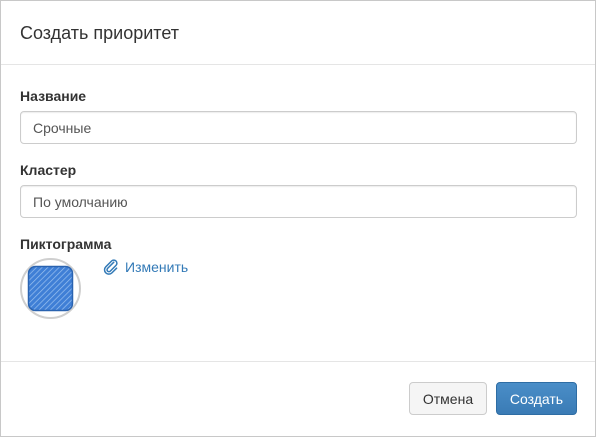 The image size is (596, 437). Describe the element at coordinates (66, 244) in the screenshot. I see `icon-label: Пиктограмма` at that location.